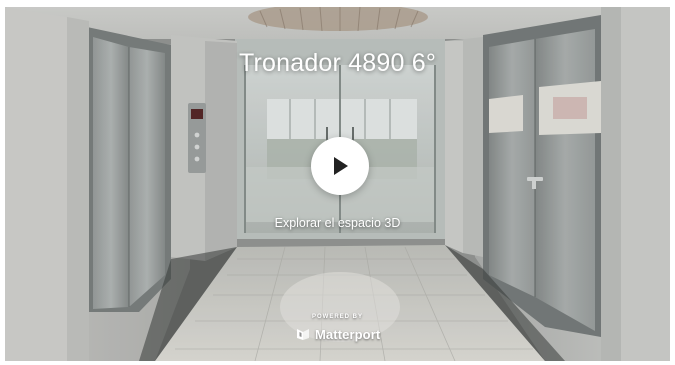 Image resolution: width=675 pixels, height=365 pixels. Describe the element at coordinates (337, 63) in the screenshot. I see `tour-title: Tronador 4890 6°` at that location.